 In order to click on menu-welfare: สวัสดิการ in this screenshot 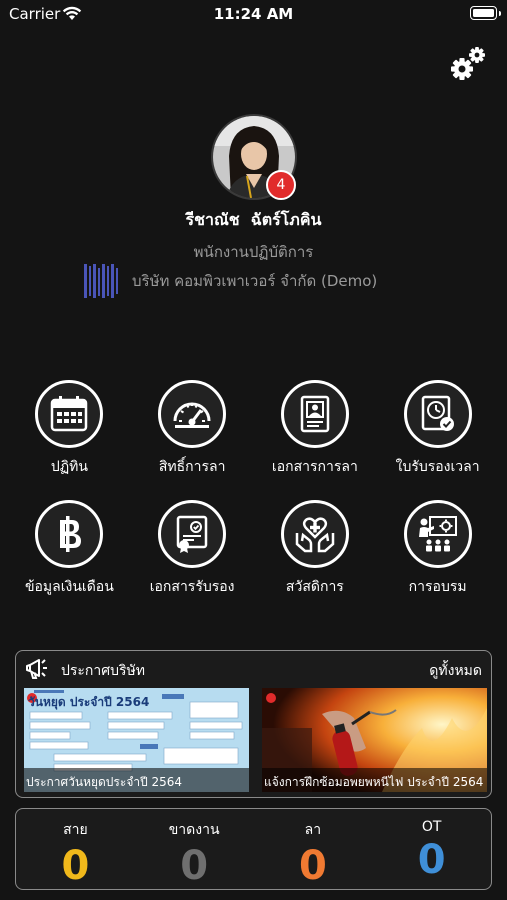, I will do `click(315, 549)`.